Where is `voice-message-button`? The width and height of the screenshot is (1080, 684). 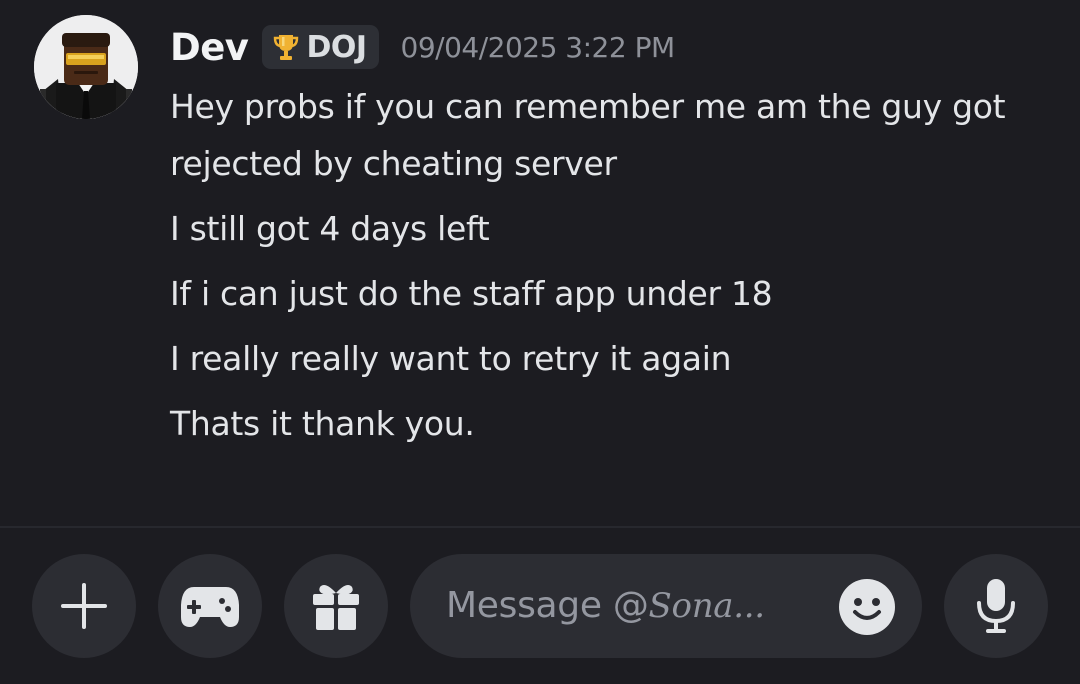
voice-message-button is located at coordinates (996, 606).